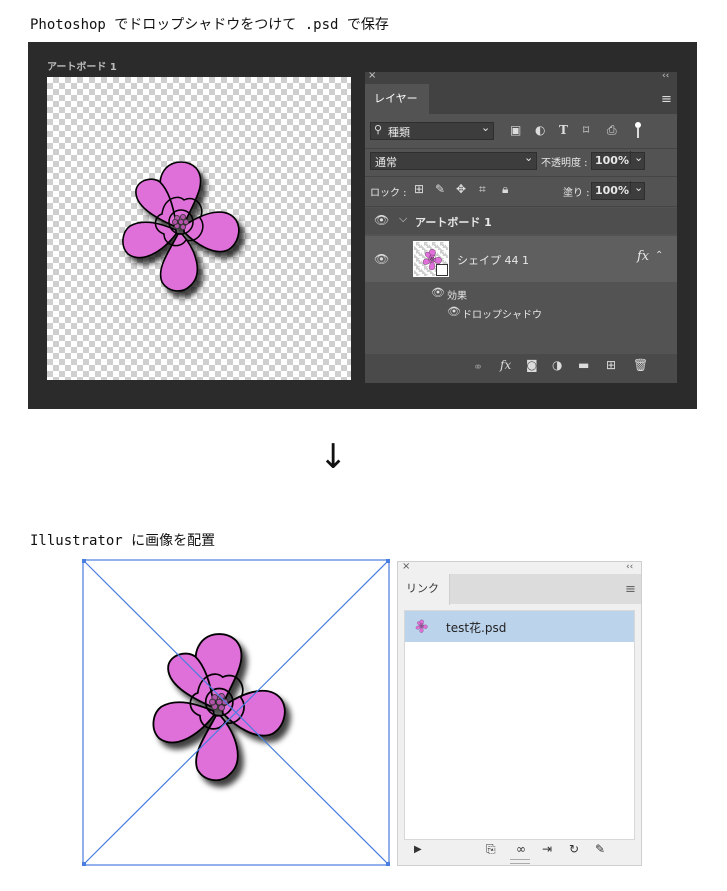 The image size is (727, 891). Describe the element at coordinates (586, 130) in the screenshot. I see `shape-filter-icon: ⌑` at that location.